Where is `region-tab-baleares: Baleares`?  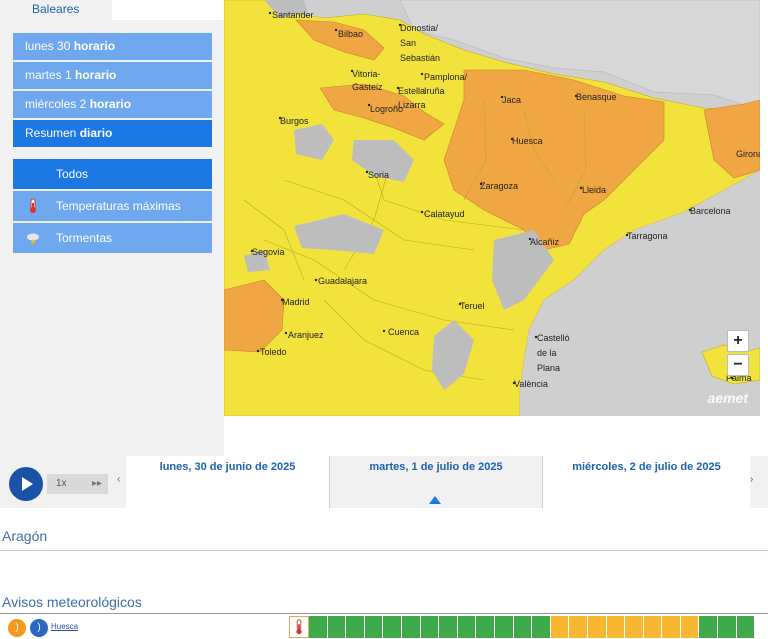
region-tab-baleares: Baleares is located at coordinates (56, 10).